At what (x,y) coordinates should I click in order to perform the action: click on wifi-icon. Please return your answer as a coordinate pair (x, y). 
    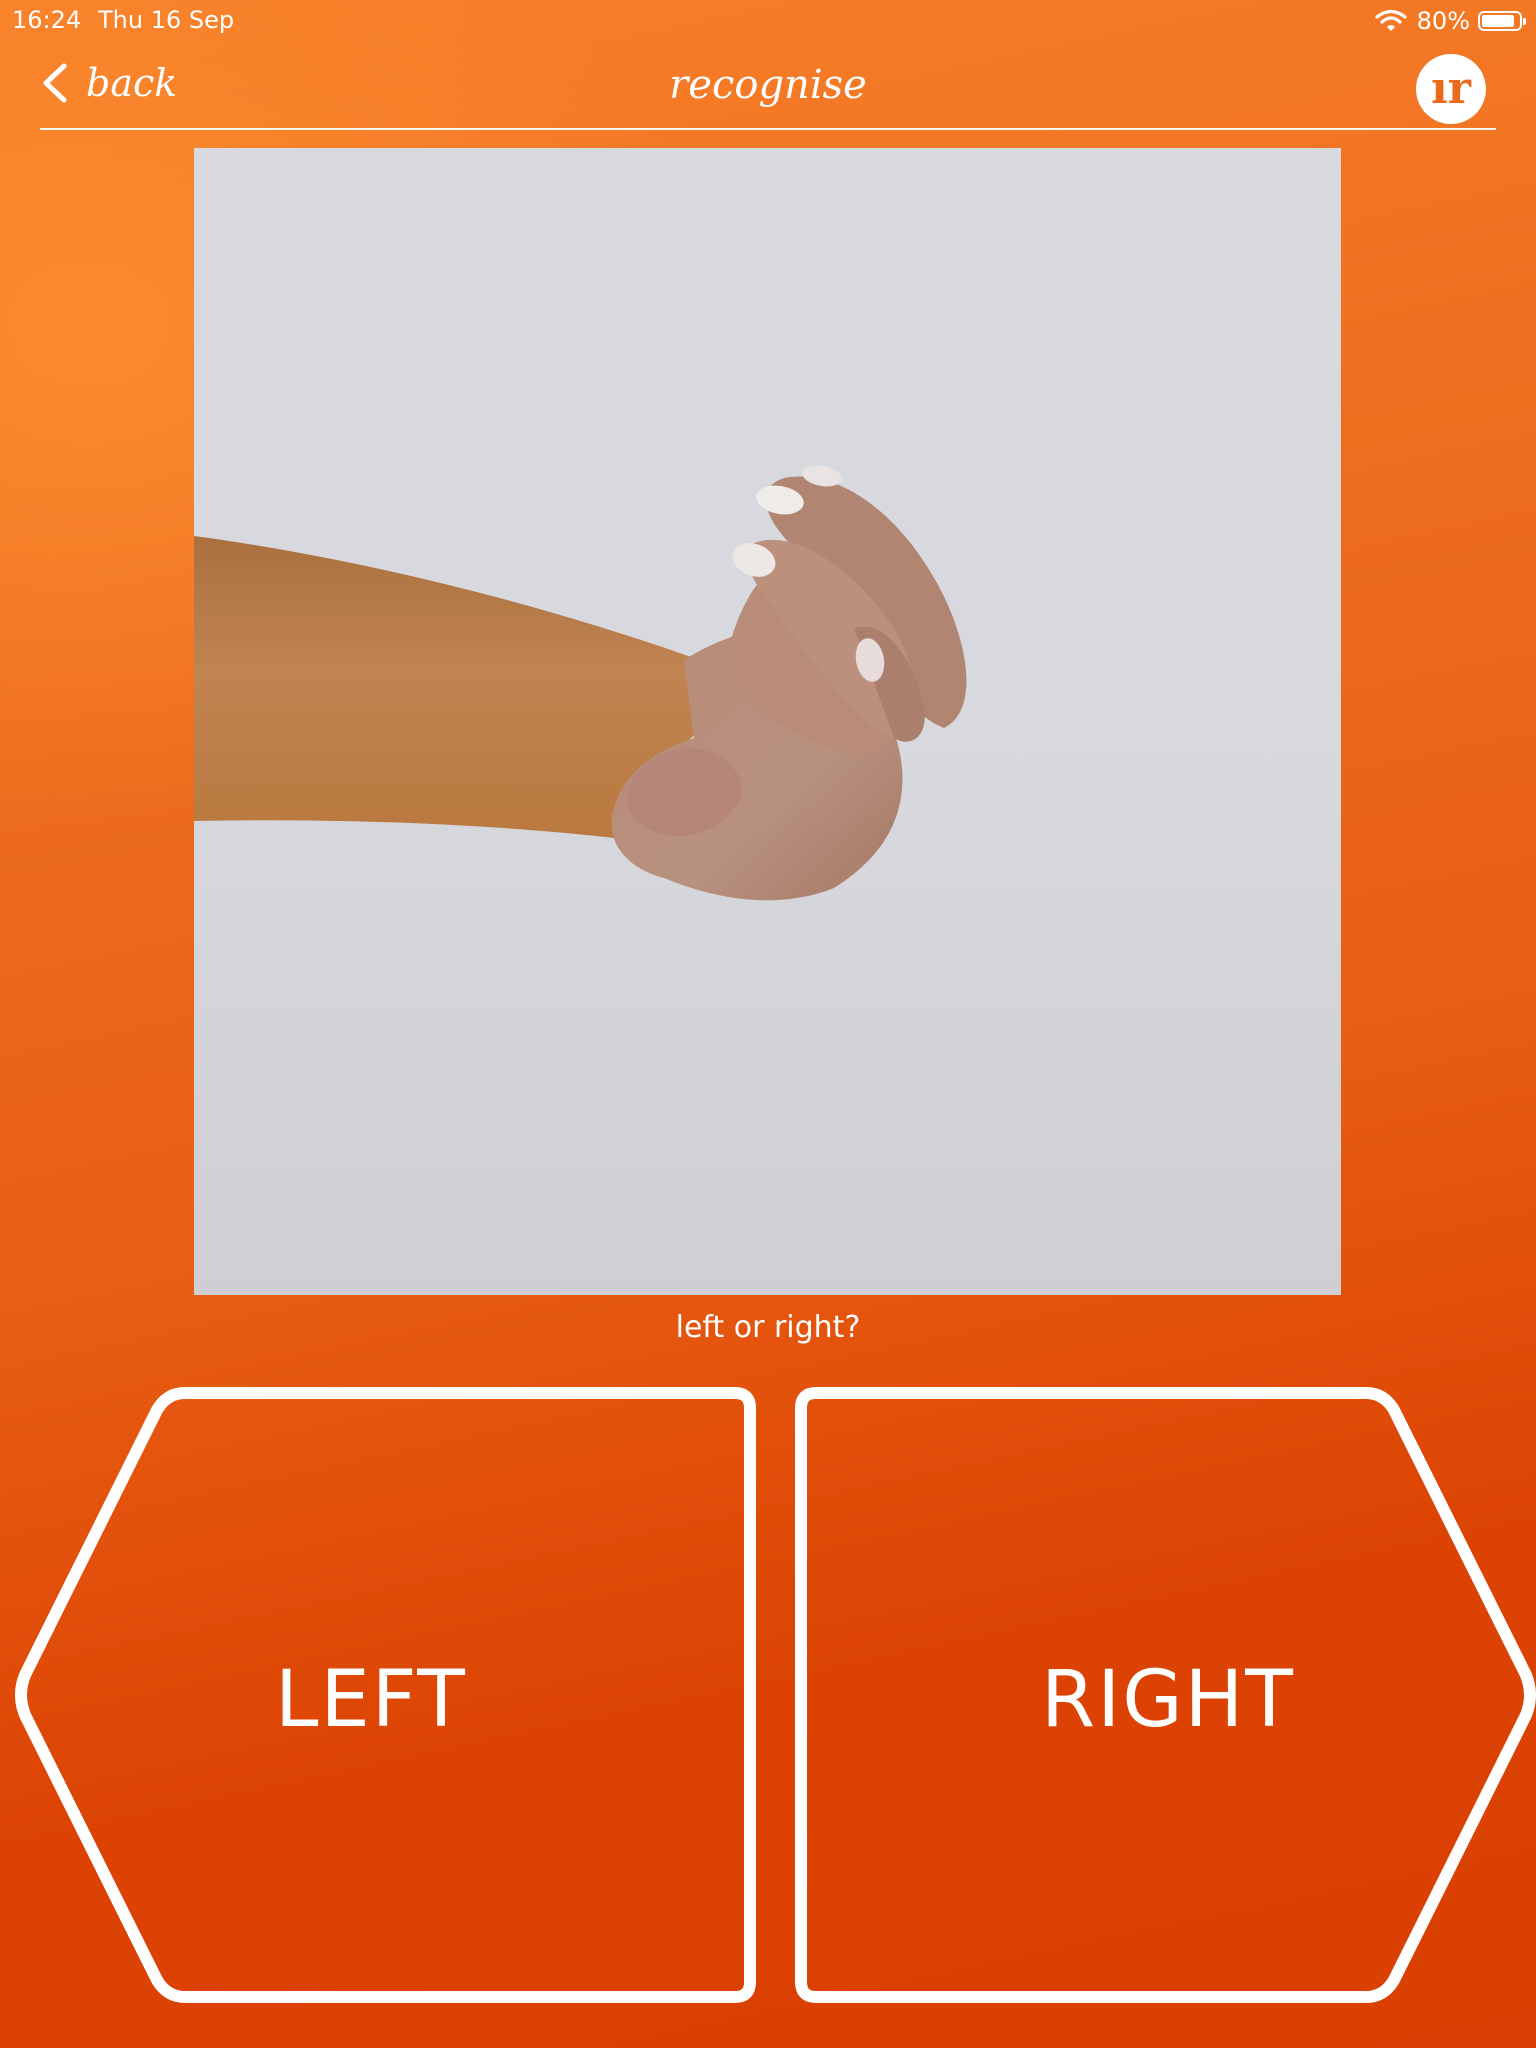
    Looking at the image, I should click on (1391, 20).